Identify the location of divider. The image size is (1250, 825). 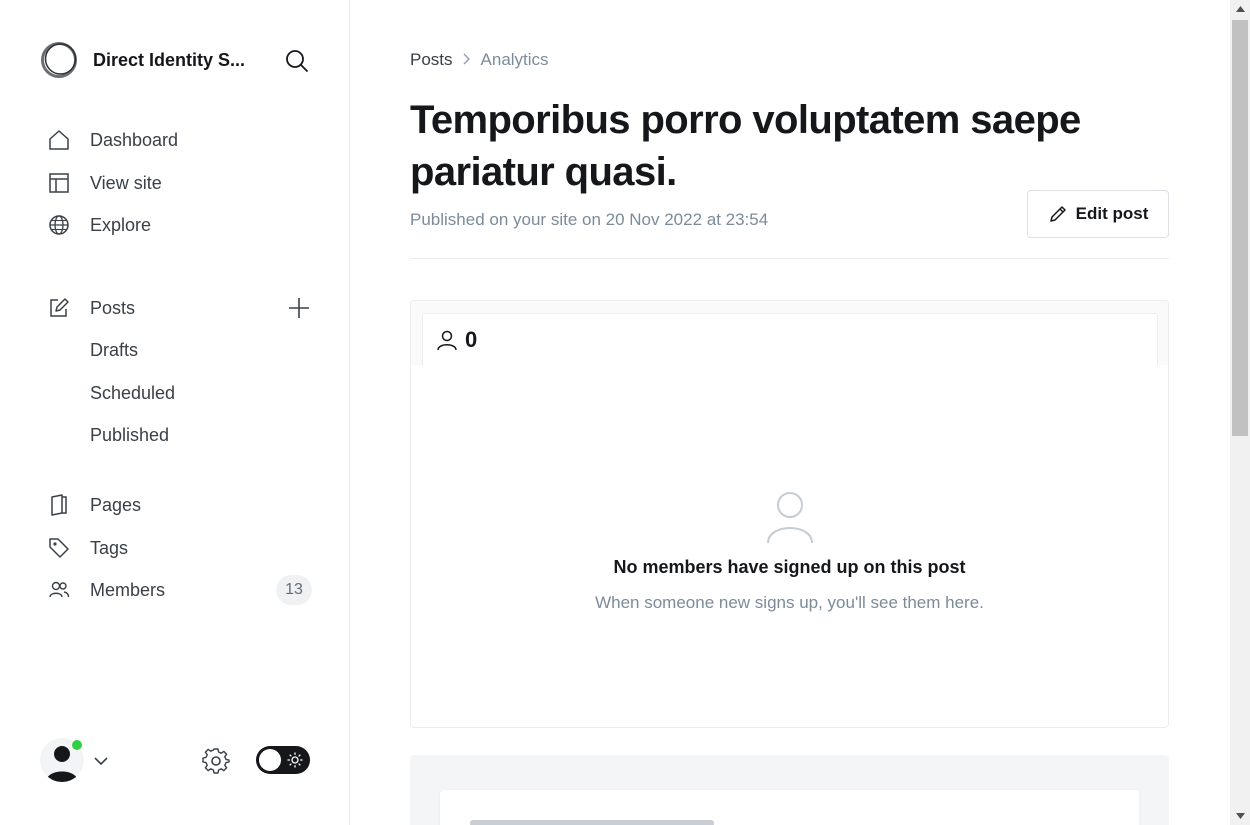
(789, 258).